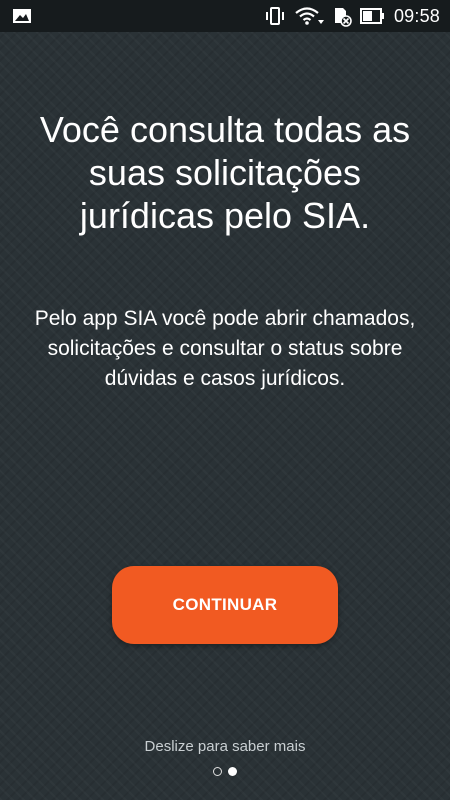  Describe the element at coordinates (225, 605) in the screenshot. I see `continue-button: CONTINUAR` at that location.